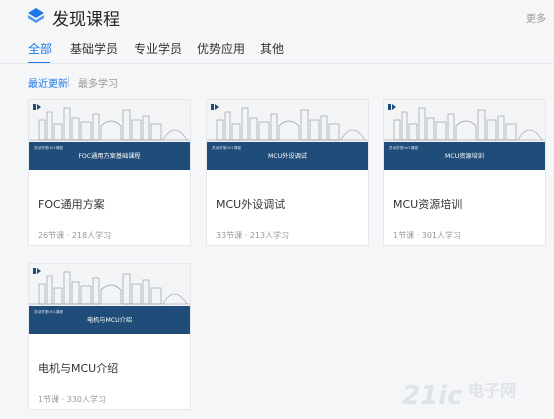 Image resolution: width=554 pixels, height=419 pixels. What do you see at coordinates (229, 235) in the screenshot?
I see `lesson-count: 33节课` at bounding box center [229, 235].